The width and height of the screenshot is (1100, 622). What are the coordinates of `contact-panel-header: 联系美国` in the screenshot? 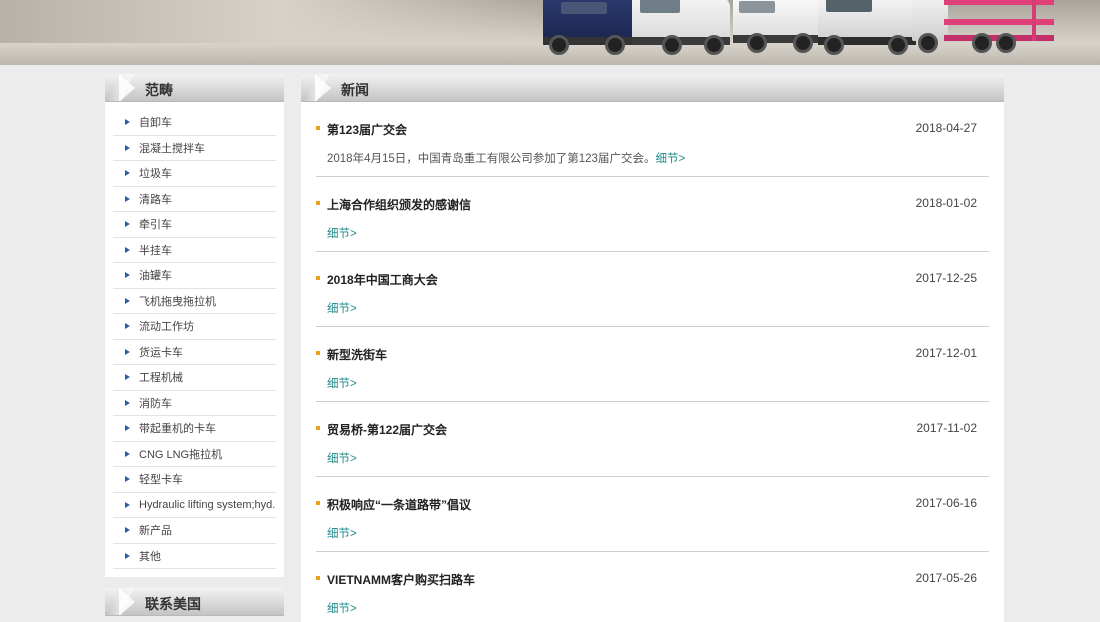 It's located at (194, 602).